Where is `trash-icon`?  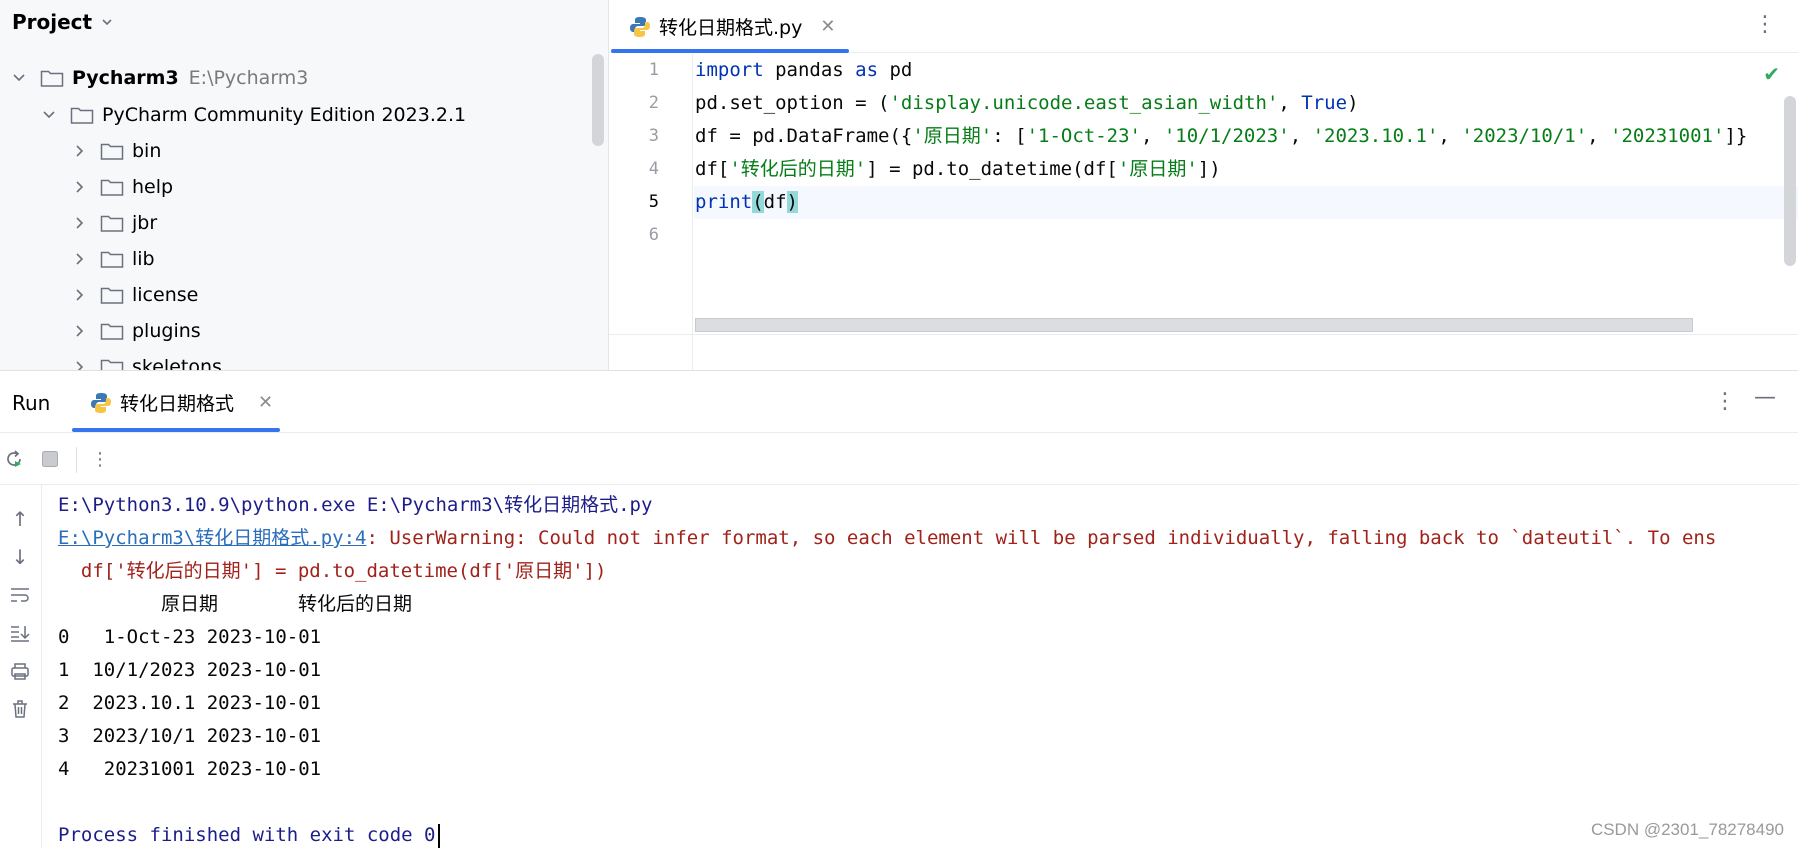
trash-icon is located at coordinates (20, 709).